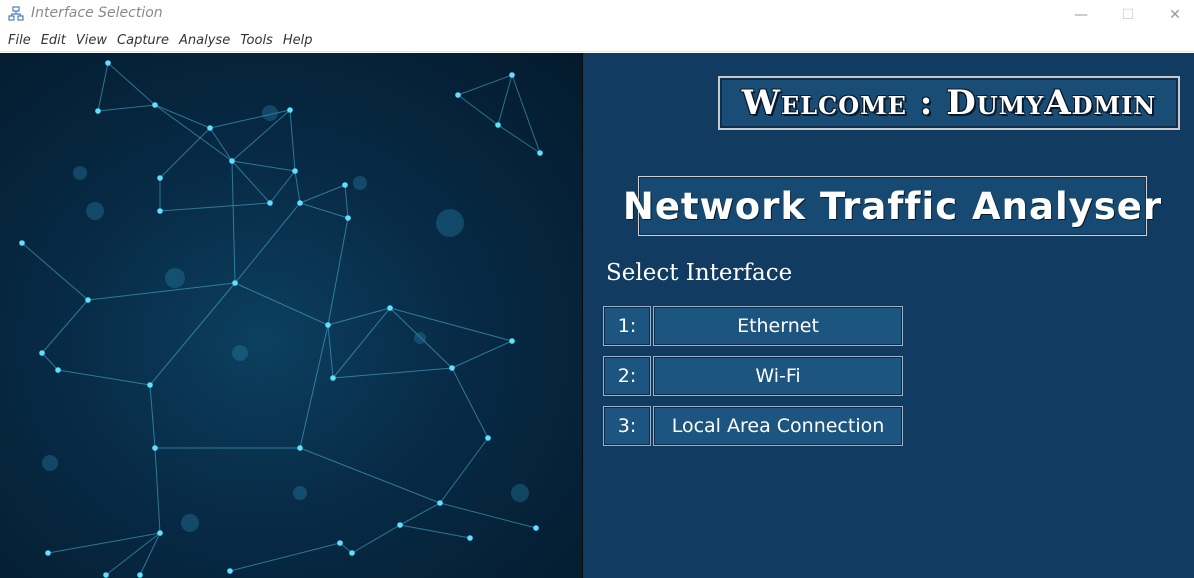 Image resolution: width=1194 pixels, height=578 pixels. I want to click on interface-row: 1: Ethernet, so click(753, 326).